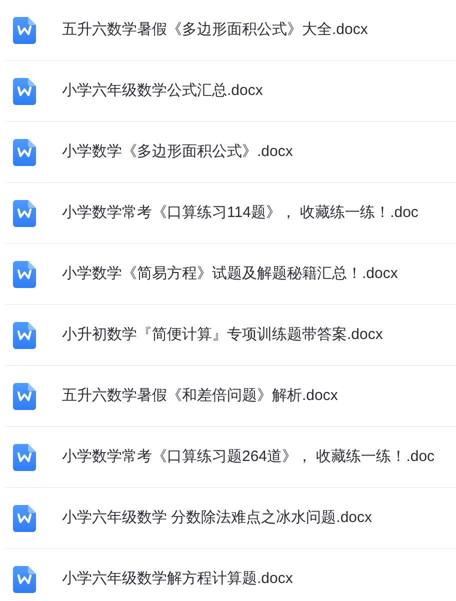 Image resolution: width=456 pixels, height=601 pixels. I want to click on file-name: 小学六年级数学解方程计算题.docx, so click(177, 579).